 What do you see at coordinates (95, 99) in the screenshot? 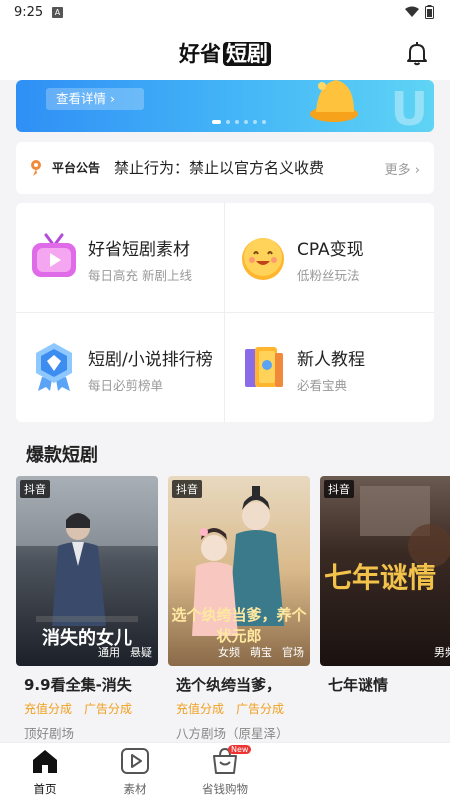
I see `banner-details-button: 查看详情 ›` at bounding box center [95, 99].